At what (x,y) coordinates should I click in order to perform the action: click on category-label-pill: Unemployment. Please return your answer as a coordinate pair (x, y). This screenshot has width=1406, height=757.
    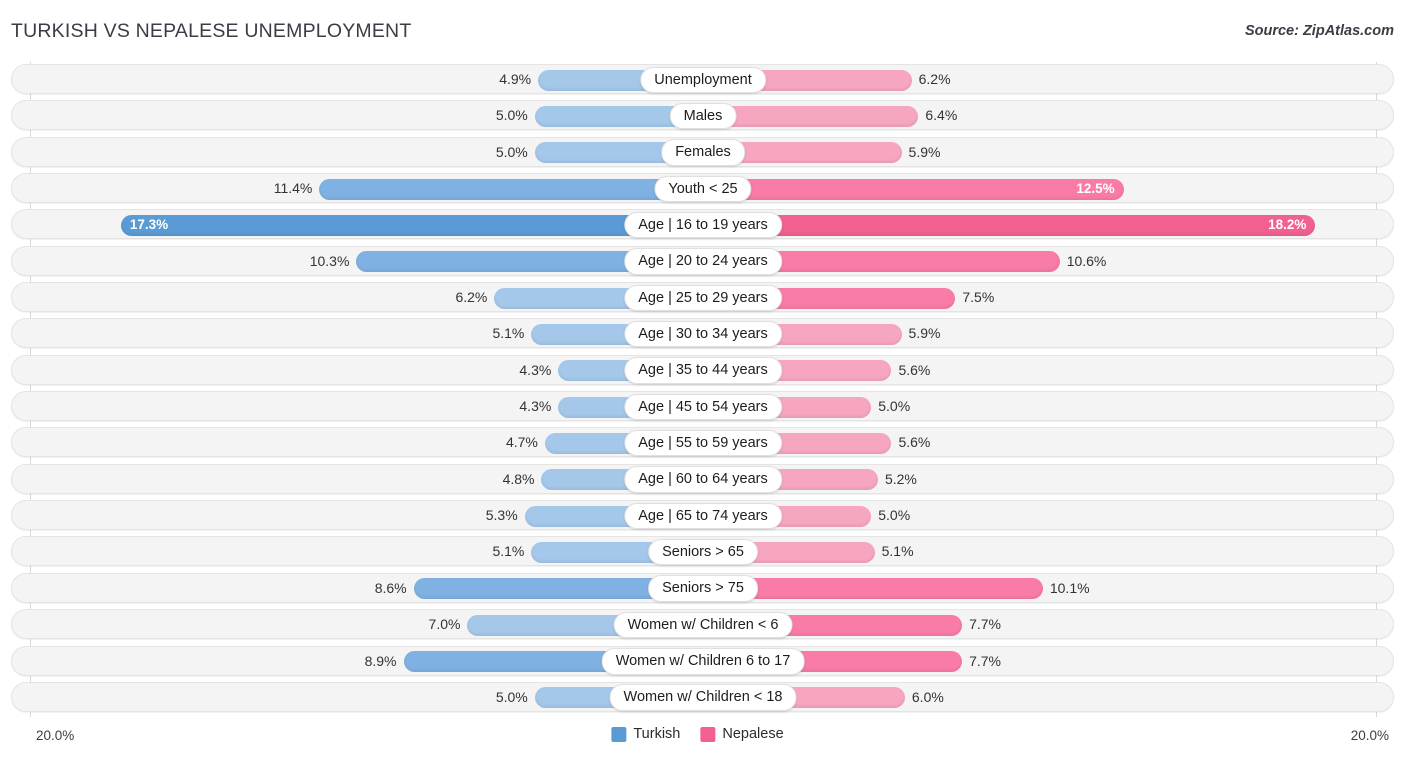
    Looking at the image, I should click on (703, 79).